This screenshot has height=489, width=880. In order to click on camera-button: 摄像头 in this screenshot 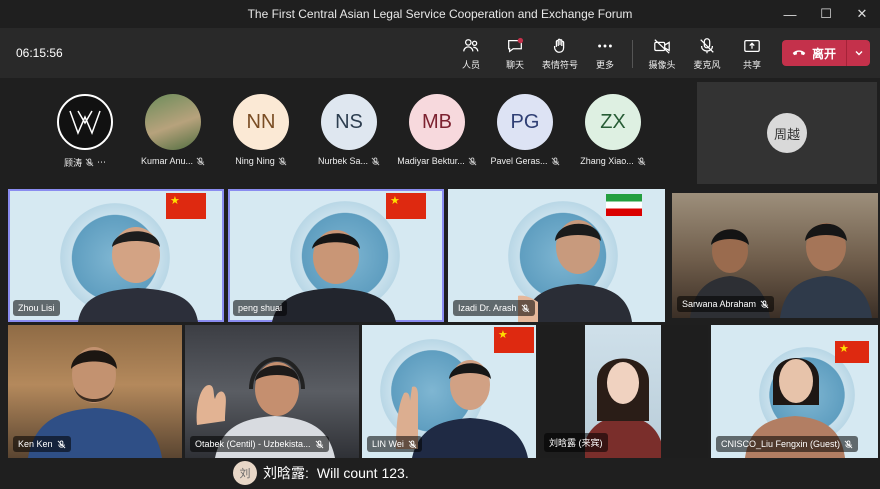, I will do `click(662, 54)`.